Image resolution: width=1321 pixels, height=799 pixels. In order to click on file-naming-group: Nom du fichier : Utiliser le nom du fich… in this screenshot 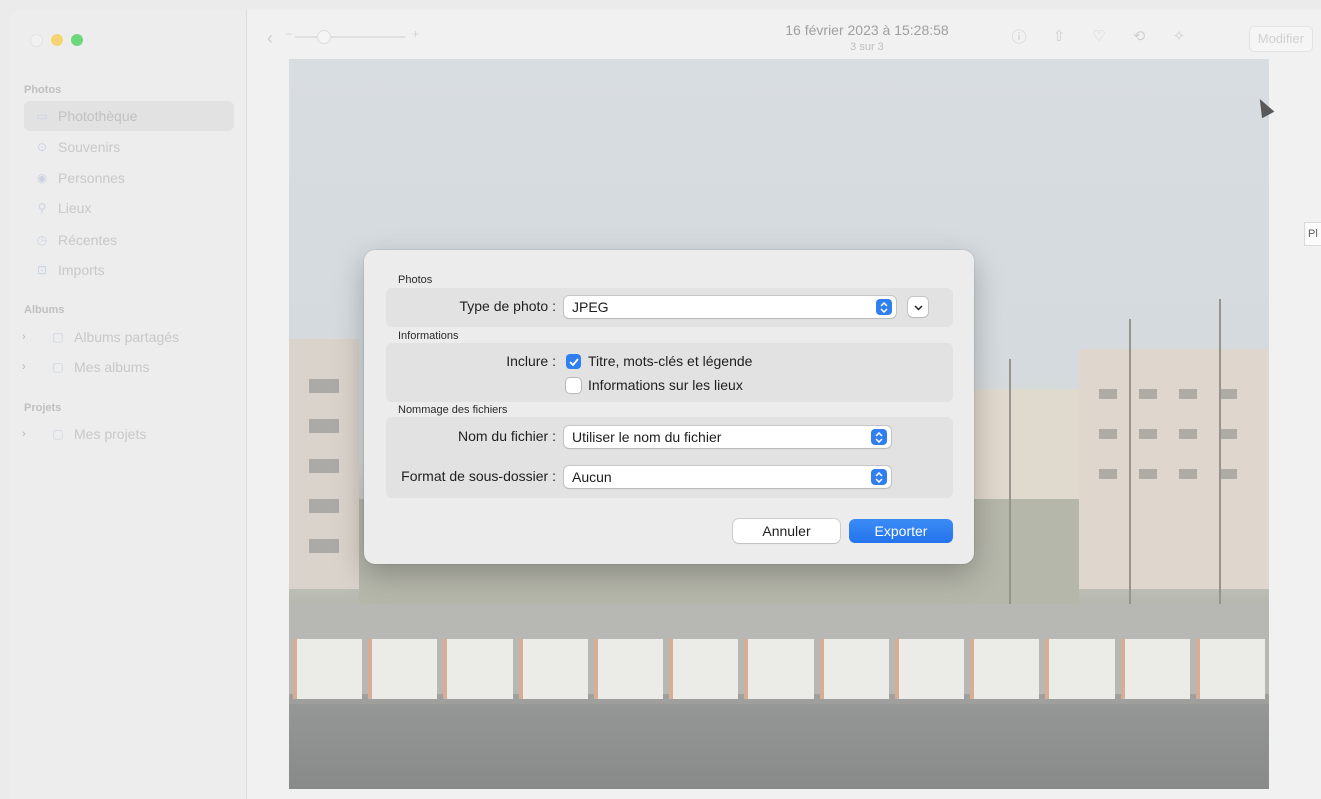, I will do `click(669, 457)`.